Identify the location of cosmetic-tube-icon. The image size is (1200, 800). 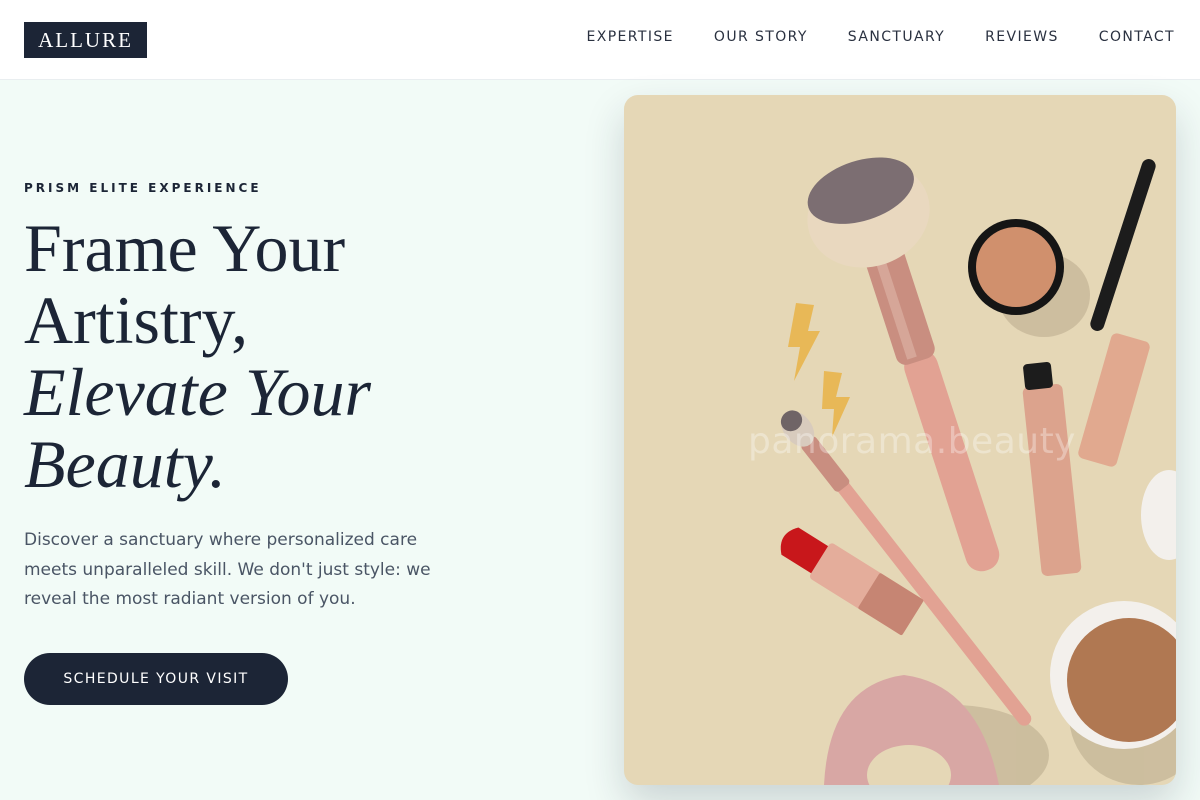
(1052, 469).